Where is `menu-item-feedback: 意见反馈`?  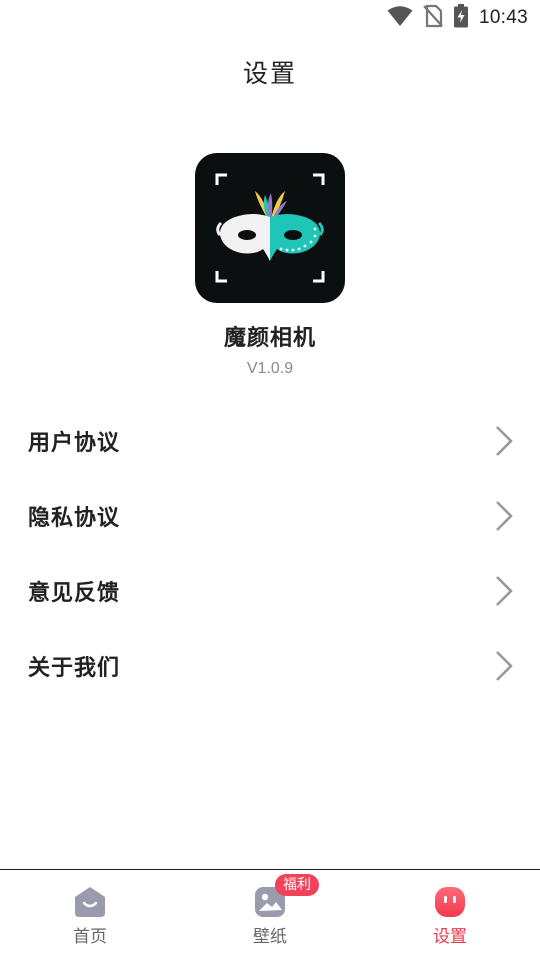 menu-item-feedback: 意见反馈 is located at coordinates (270, 590).